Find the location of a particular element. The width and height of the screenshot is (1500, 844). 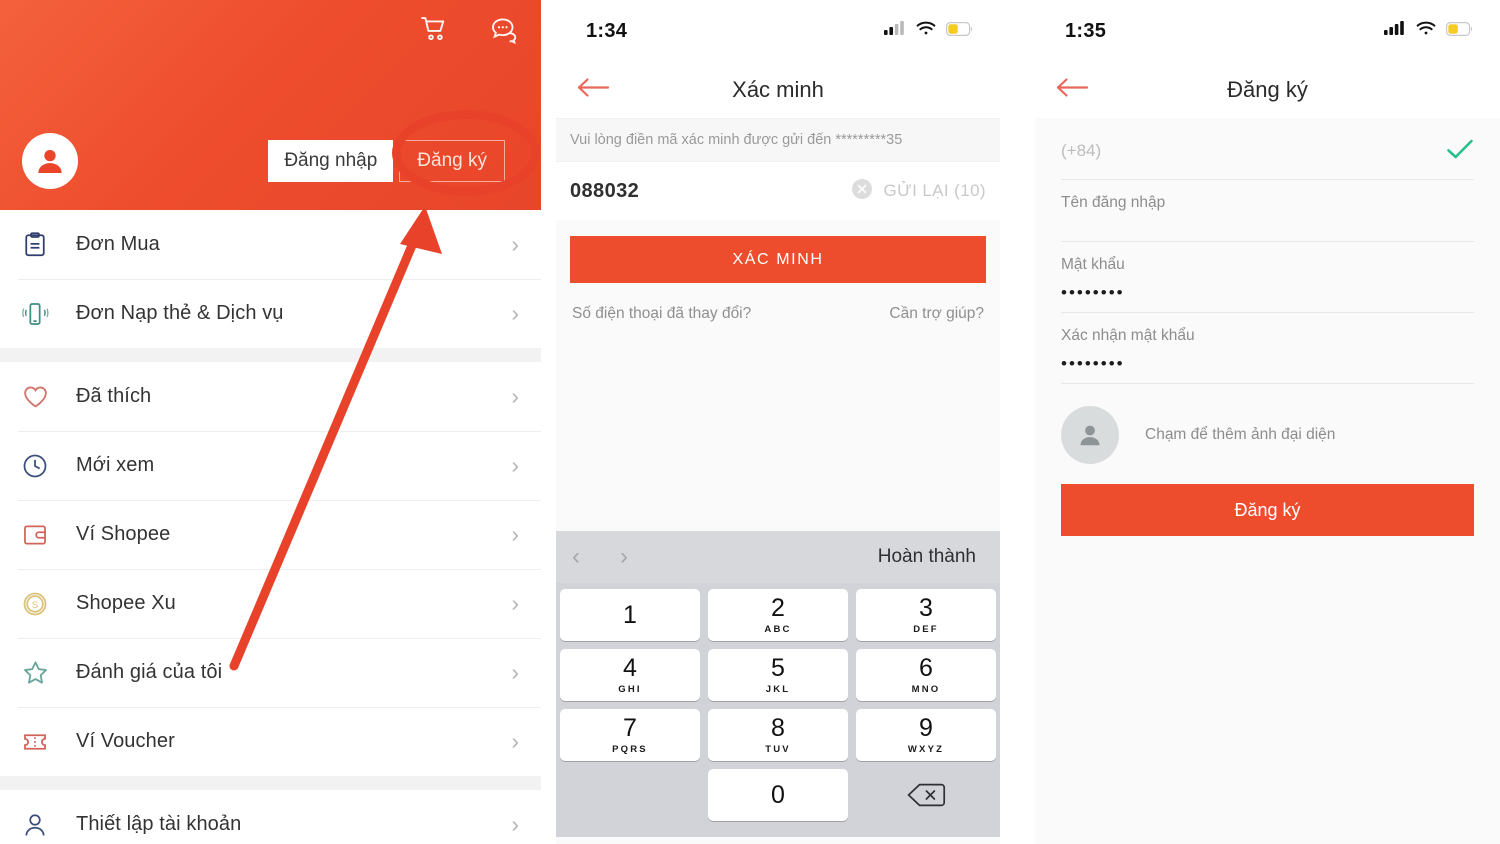

key-0: 0 is located at coordinates (778, 795).